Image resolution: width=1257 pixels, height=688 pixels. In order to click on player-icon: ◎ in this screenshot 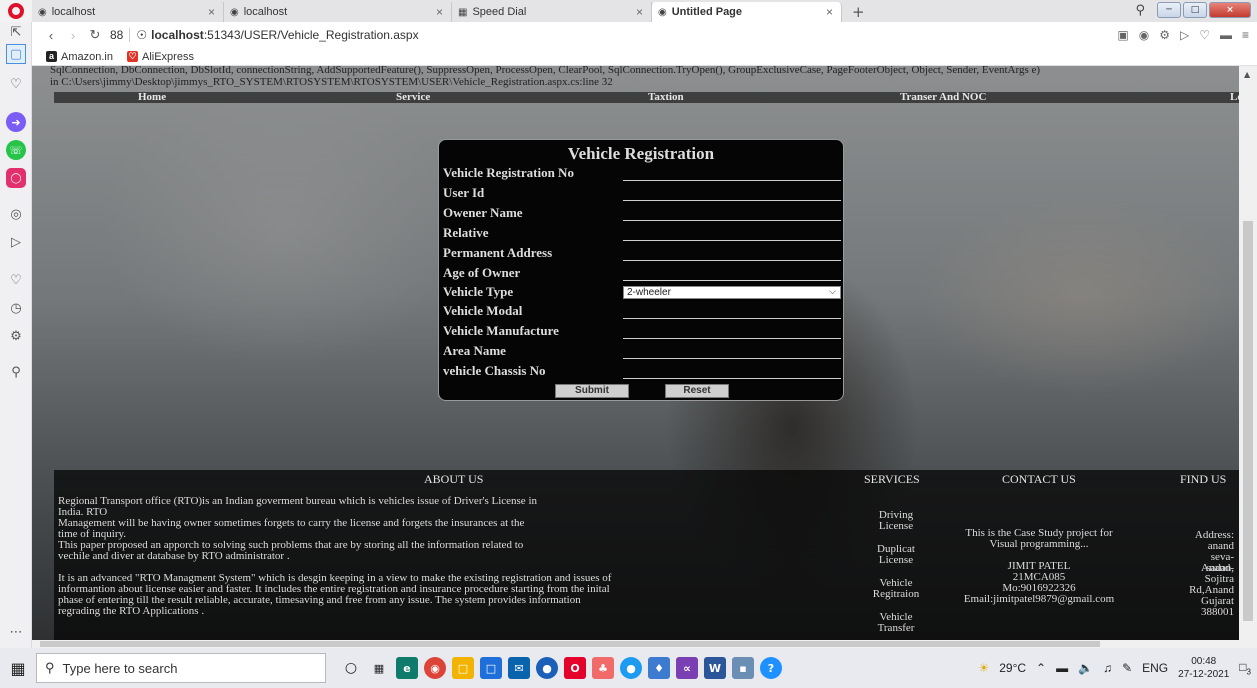, I will do `click(16, 214)`.